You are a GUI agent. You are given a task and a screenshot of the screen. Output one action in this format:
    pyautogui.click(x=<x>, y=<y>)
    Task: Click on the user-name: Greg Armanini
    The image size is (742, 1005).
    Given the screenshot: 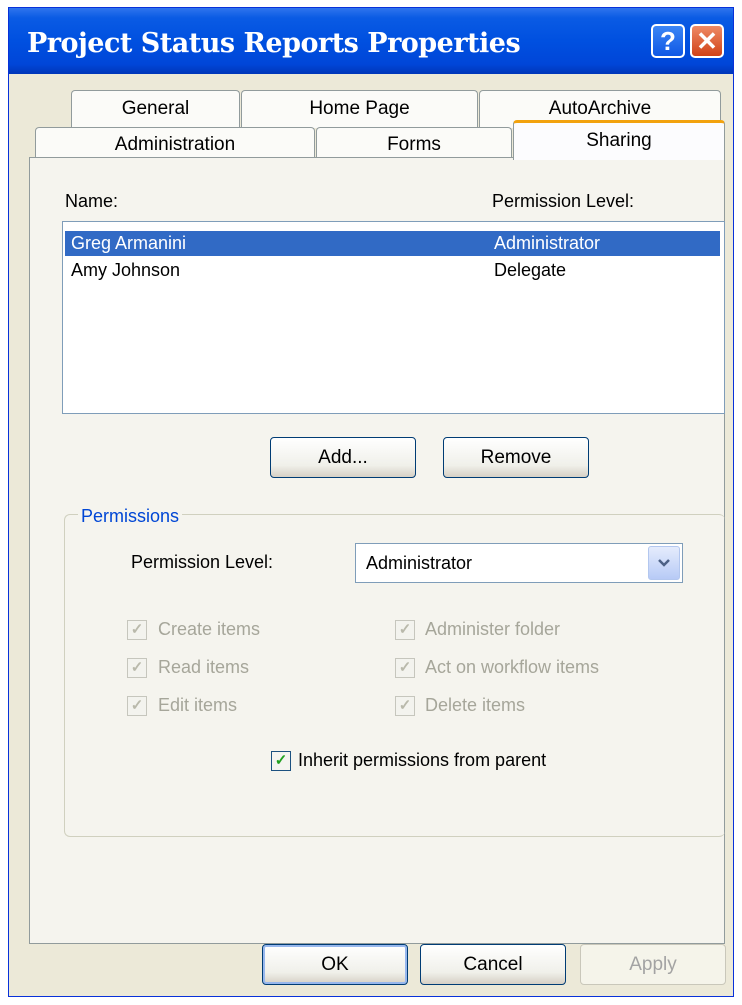 What is the action you would take?
    pyautogui.click(x=129, y=243)
    